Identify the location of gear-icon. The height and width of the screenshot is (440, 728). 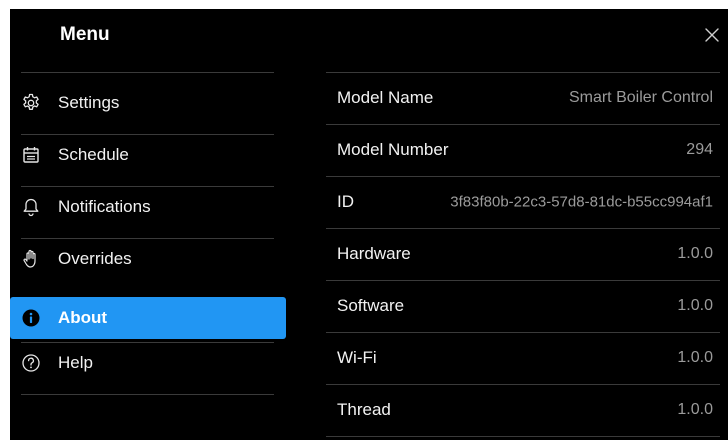
(31, 103).